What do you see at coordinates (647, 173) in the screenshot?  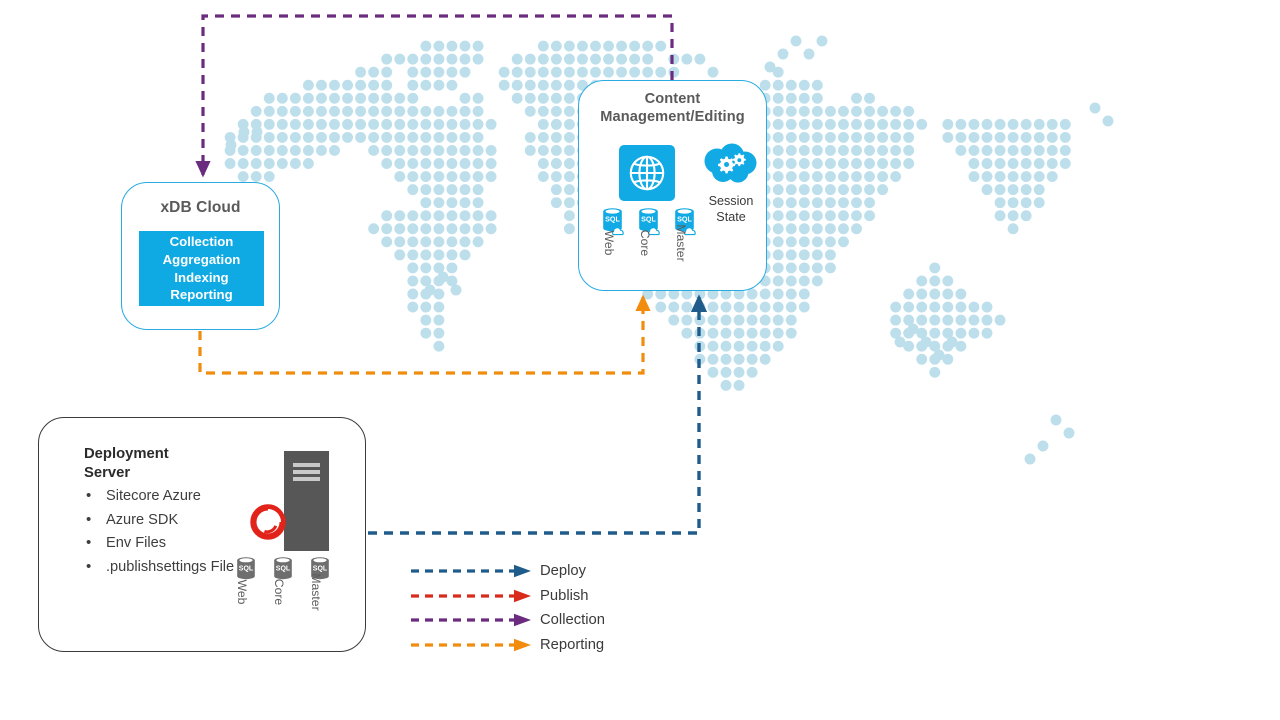 I see `globe-icon` at bounding box center [647, 173].